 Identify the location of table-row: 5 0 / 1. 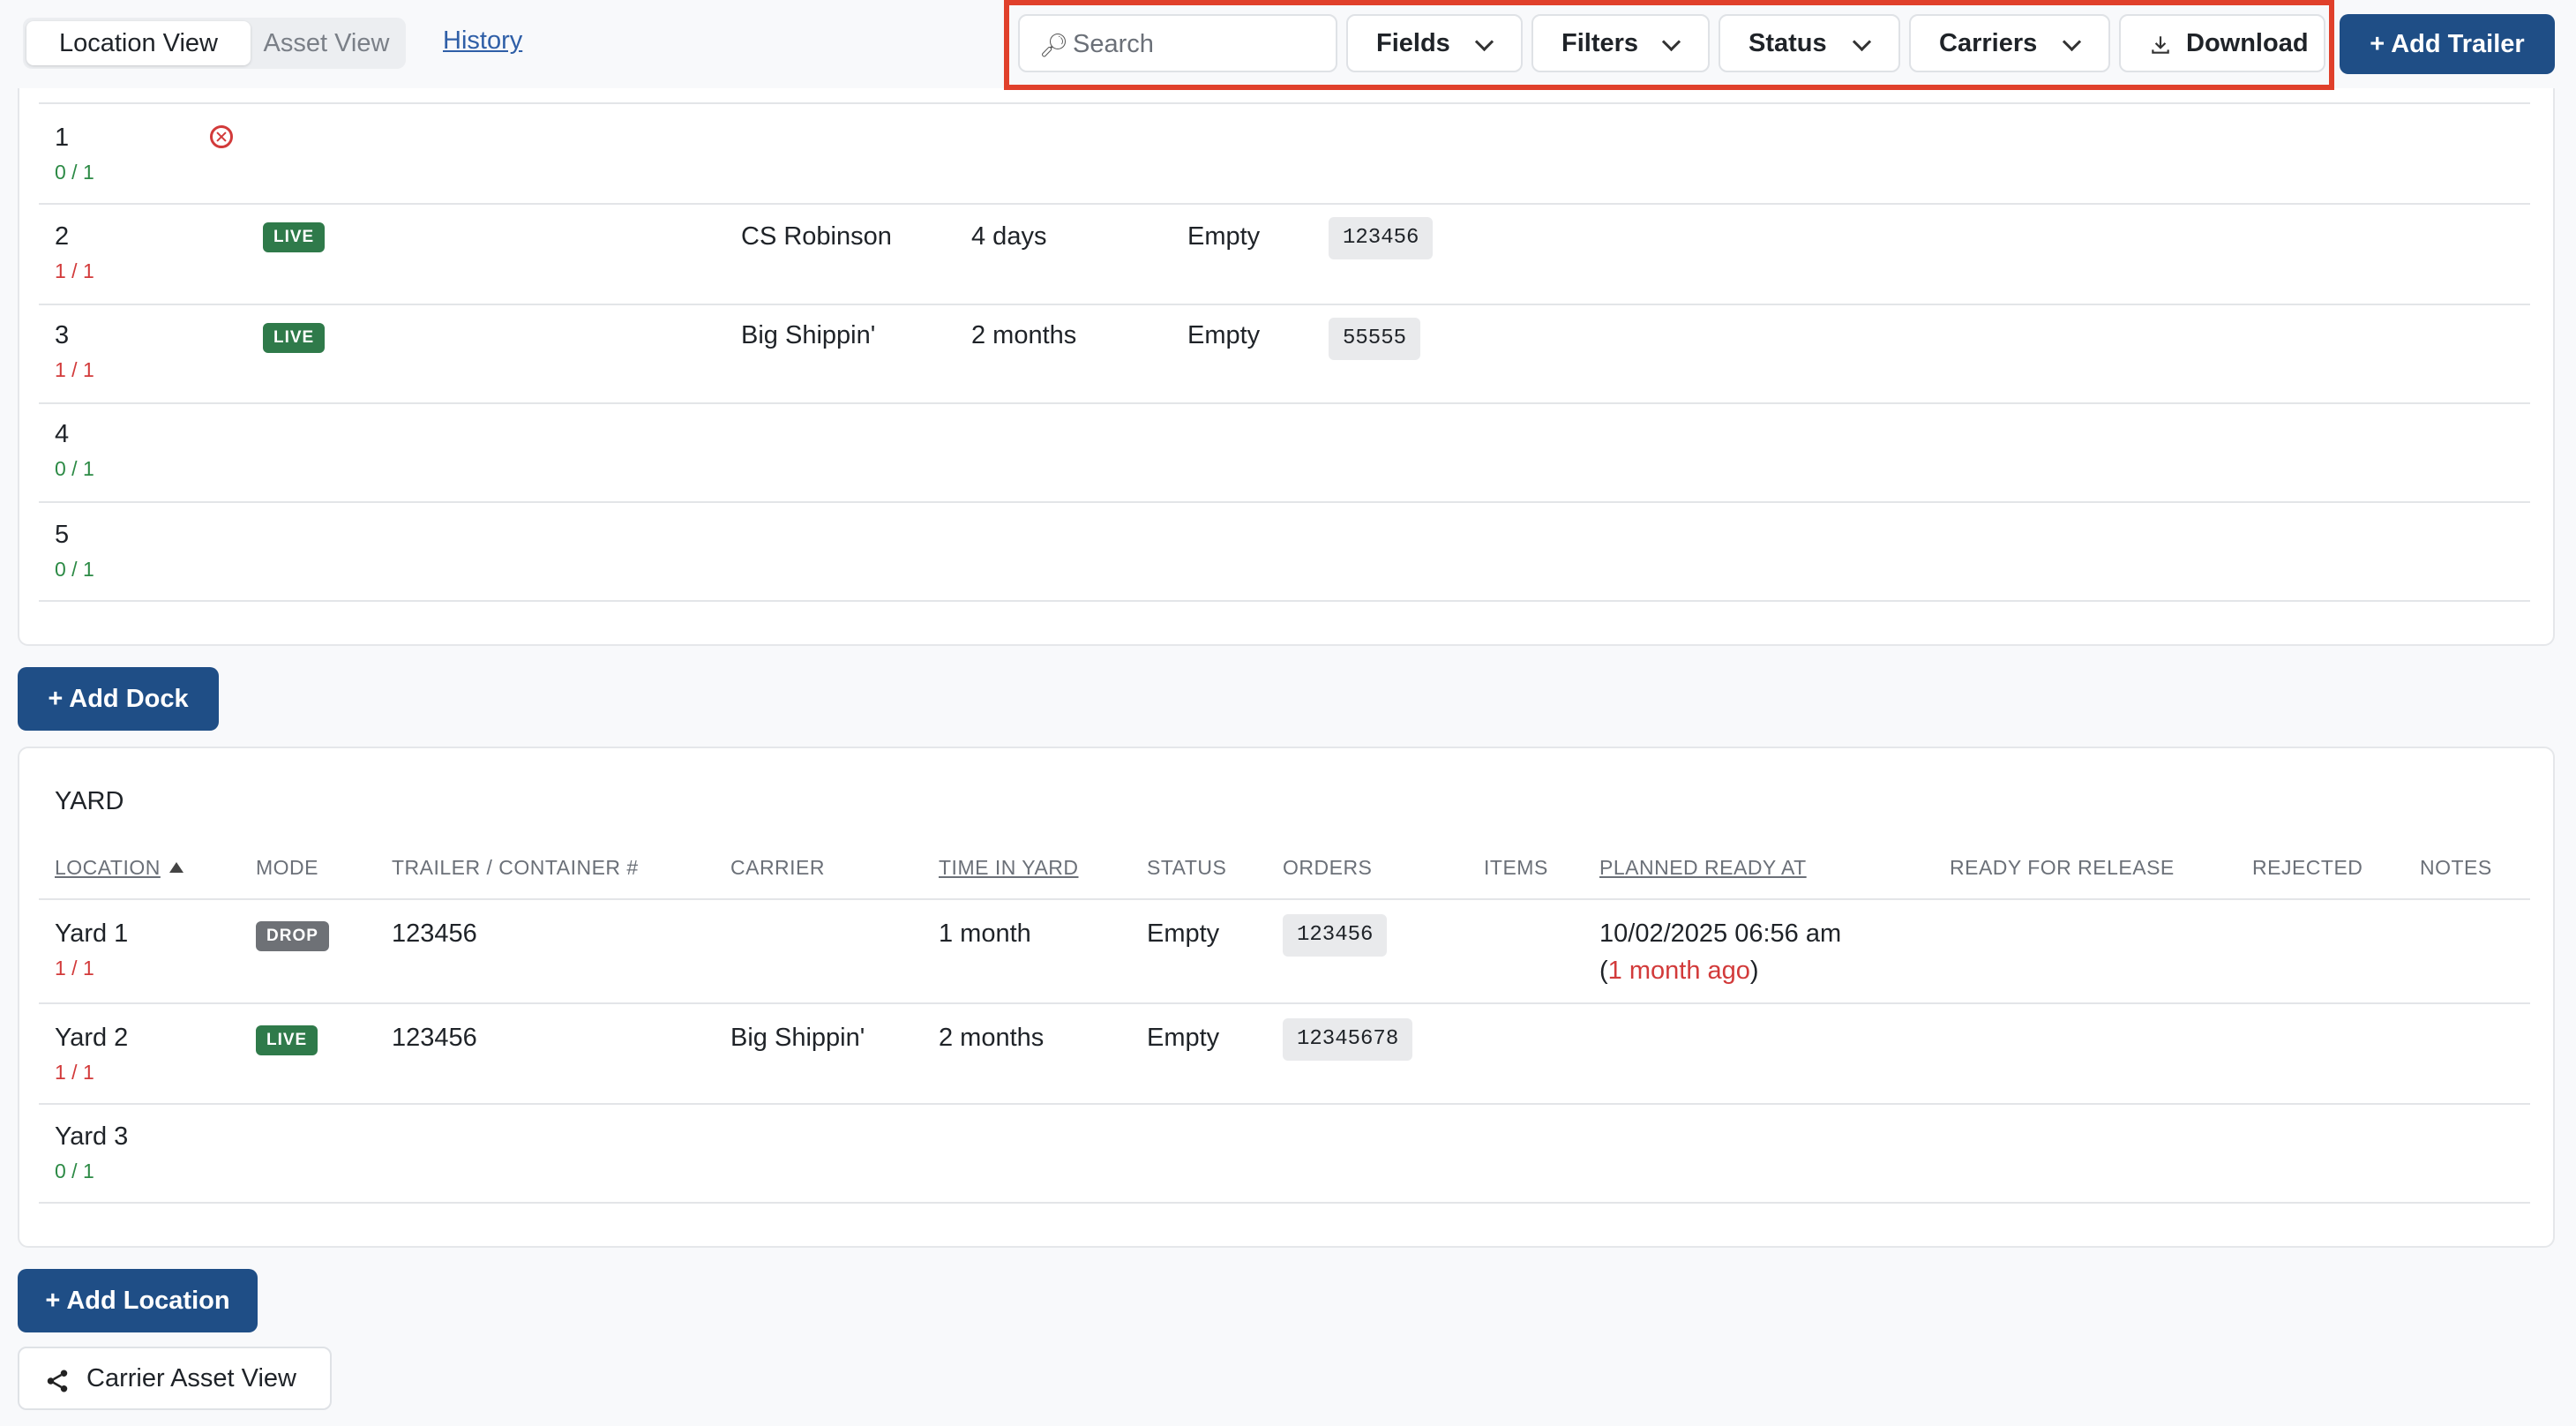
(1285, 552).